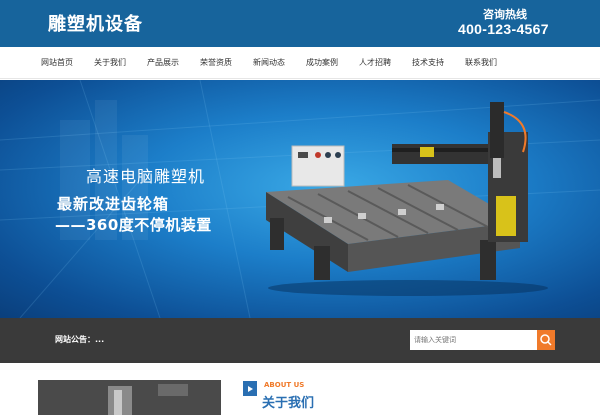 Image resolution: width=600 pixels, height=415 pixels. What do you see at coordinates (300, 23) in the screenshot?
I see `site-header: 雕塑机设备 咨询热线 400-123-4567` at bounding box center [300, 23].